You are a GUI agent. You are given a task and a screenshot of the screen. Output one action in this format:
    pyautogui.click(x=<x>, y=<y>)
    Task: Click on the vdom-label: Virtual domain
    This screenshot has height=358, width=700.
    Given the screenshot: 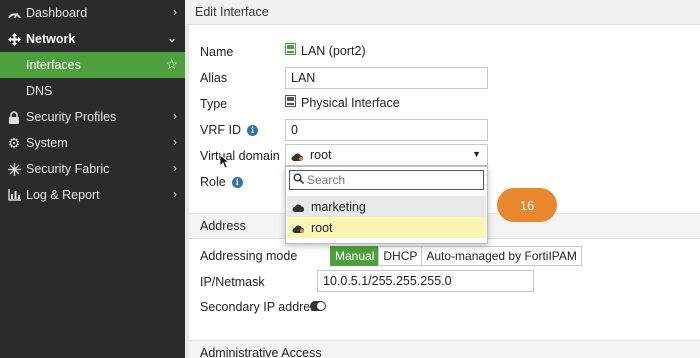 What is the action you would take?
    pyautogui.click(x=240, y=156)
    